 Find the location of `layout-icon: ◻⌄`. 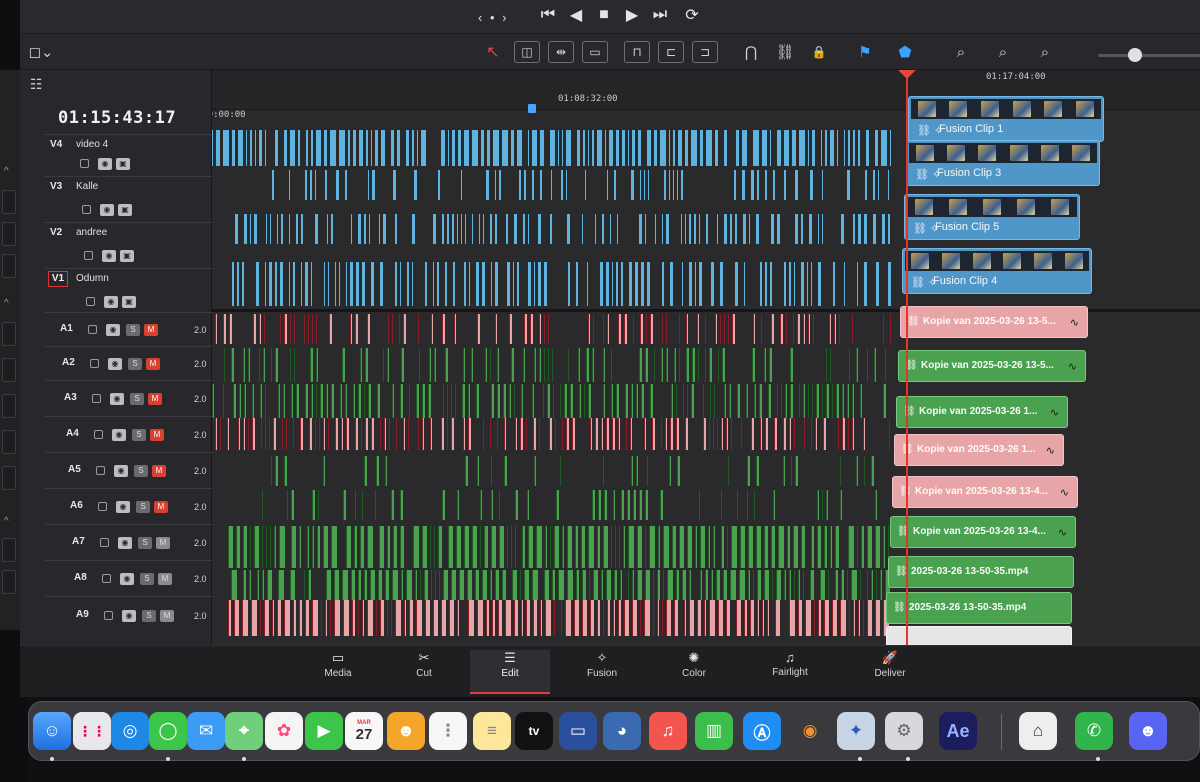

layout-icon: ◻⌄ is located at coordinates (41, 52).